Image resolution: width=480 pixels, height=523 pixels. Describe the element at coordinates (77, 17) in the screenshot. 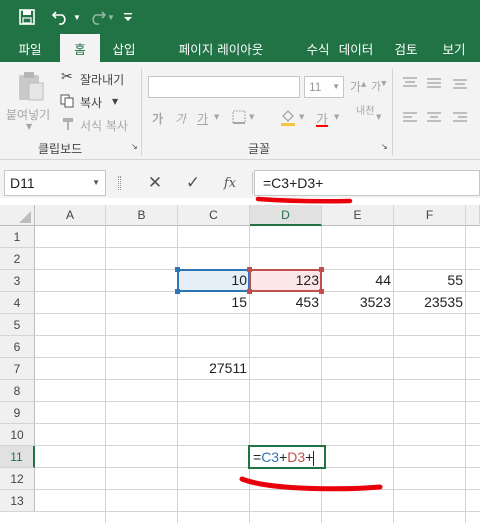

I see `undo-dropdown-icon: ▼` at that location.